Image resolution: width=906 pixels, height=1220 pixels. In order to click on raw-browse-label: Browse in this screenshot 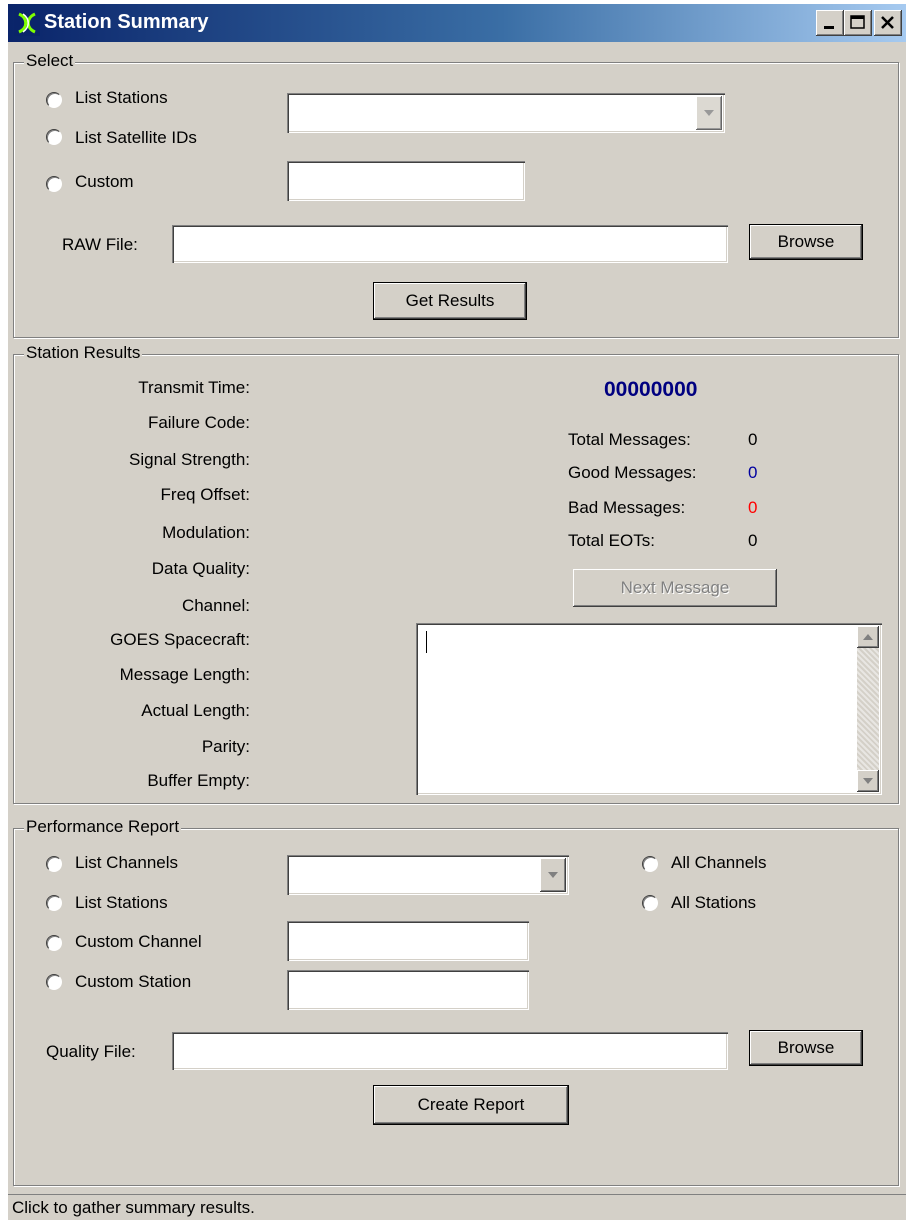, I will do `click(806, 241)`.